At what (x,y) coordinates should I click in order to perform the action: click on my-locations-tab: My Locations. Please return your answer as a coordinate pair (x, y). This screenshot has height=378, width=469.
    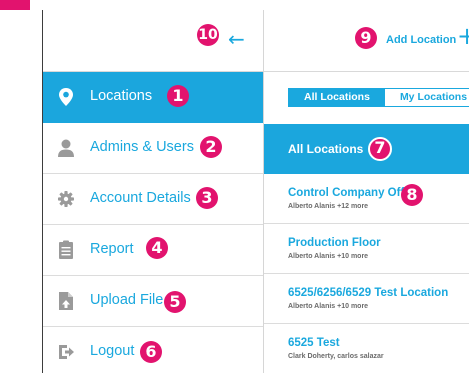
    Looking at the image, I should click on (427, 97).